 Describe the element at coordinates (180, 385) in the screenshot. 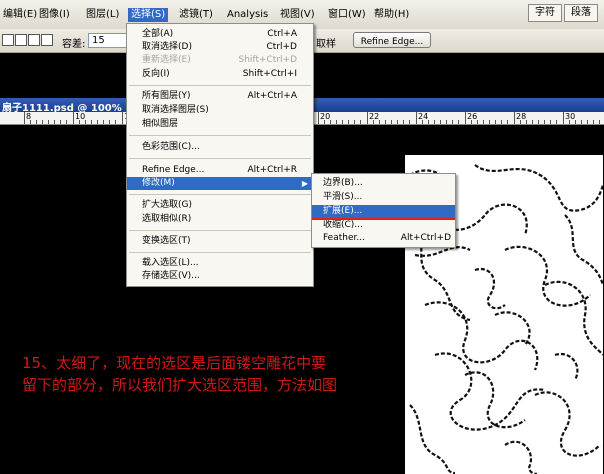

I see `caption-line-2: 留下的部分，所以我们扩大选区范围，方法如图` at that location.